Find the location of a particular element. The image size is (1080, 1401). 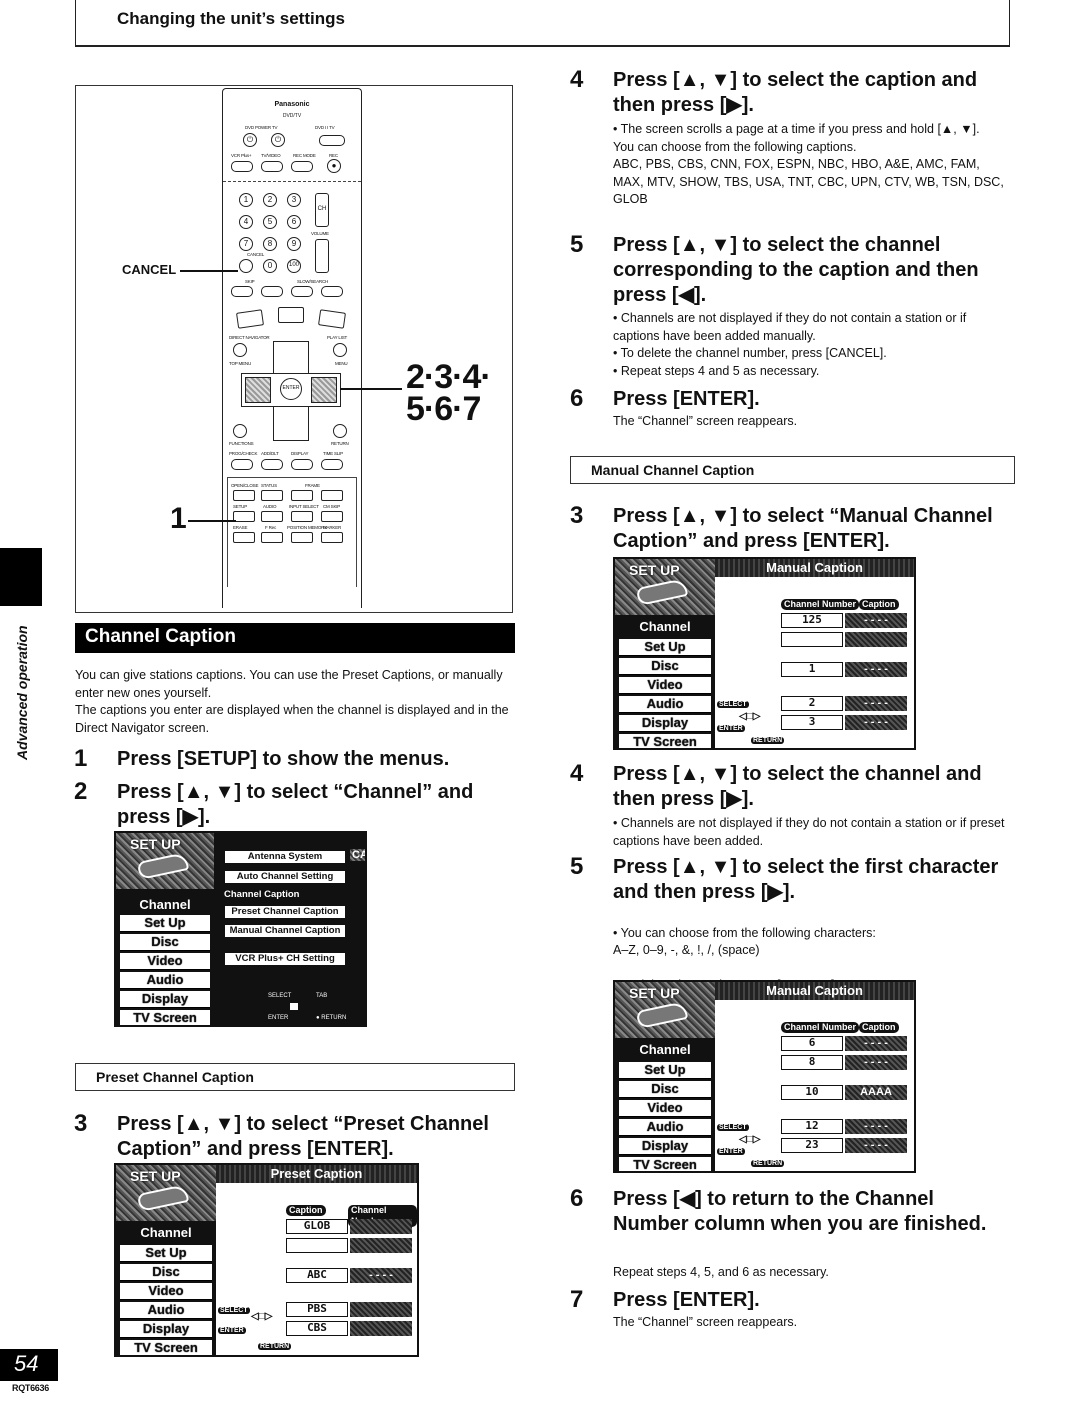

play-list-button is located at coordinates (340, 350).